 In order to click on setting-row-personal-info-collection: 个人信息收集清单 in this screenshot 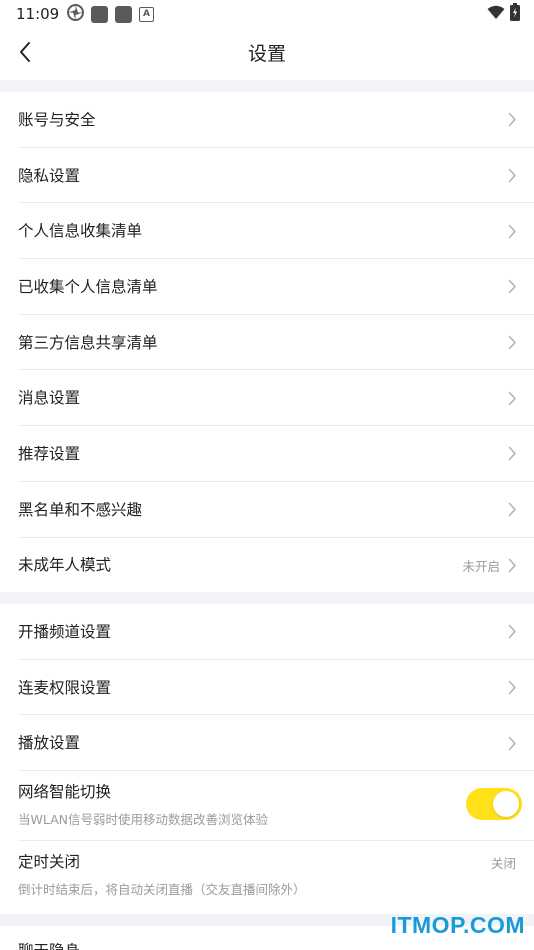, I will do `click(267, 231)`.